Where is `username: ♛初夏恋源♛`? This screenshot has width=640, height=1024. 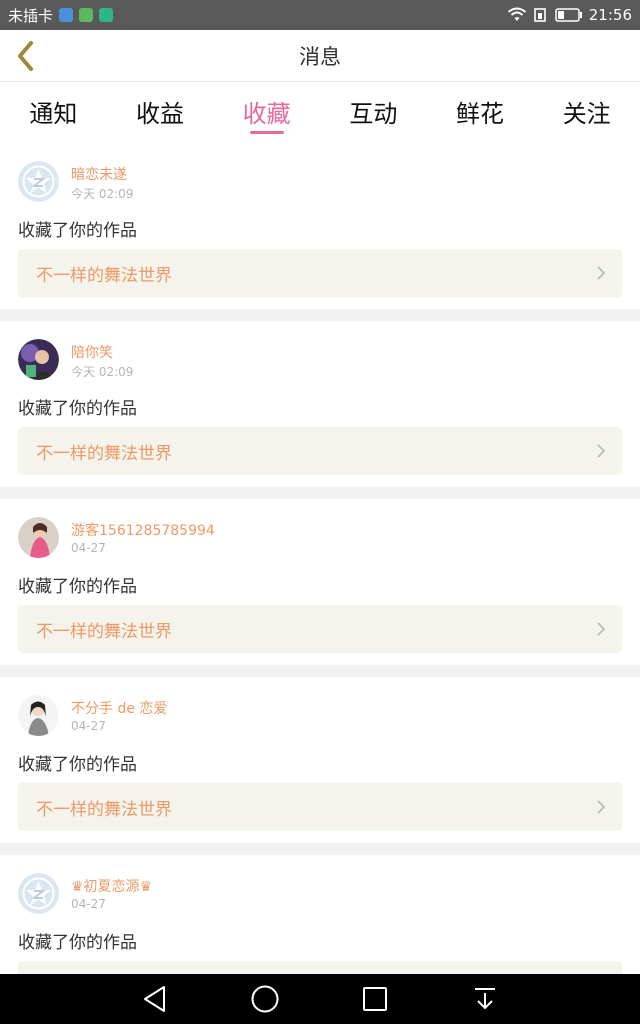 username: ♛初夏恋源♛ is located at coordinates (111, 886).